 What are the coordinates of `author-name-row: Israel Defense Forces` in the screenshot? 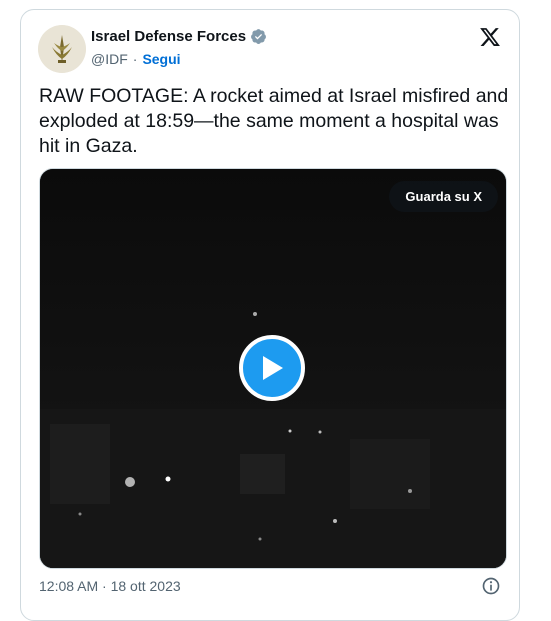 It's located at (179, 36).